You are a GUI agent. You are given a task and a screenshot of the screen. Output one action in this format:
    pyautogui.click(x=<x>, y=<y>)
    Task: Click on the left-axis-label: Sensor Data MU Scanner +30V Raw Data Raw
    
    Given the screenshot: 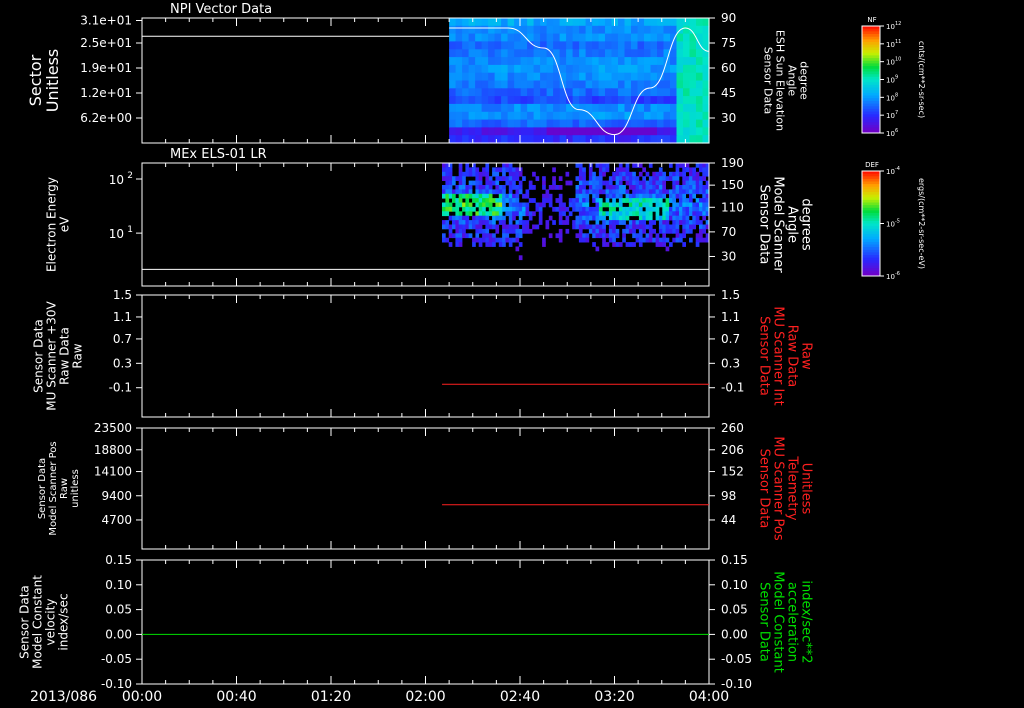 What is the action you would take?
    pyautogui.click(x=58, y=356)
    